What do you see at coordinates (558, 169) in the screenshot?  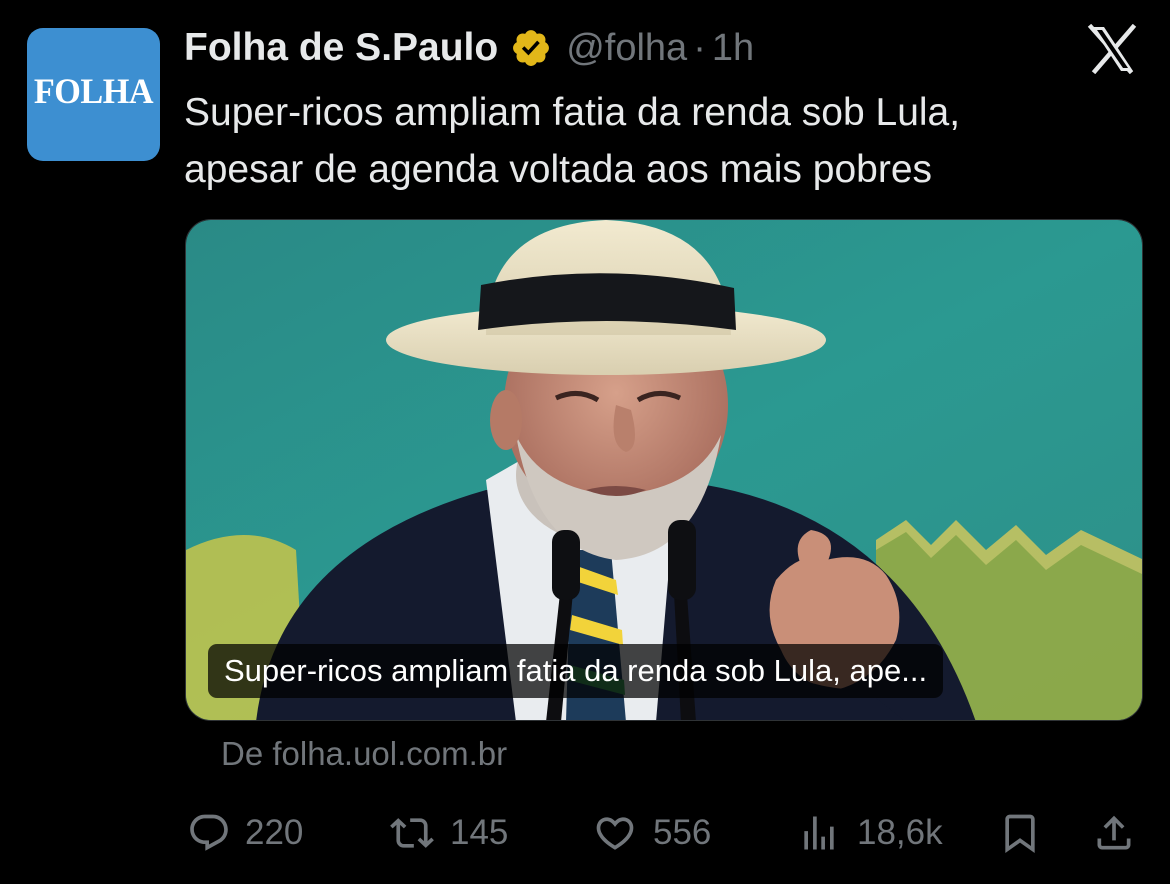 I see `tweet-text-line-2: apesar de agenda voltada aos mais pobres` at bounding box center [558, 169].